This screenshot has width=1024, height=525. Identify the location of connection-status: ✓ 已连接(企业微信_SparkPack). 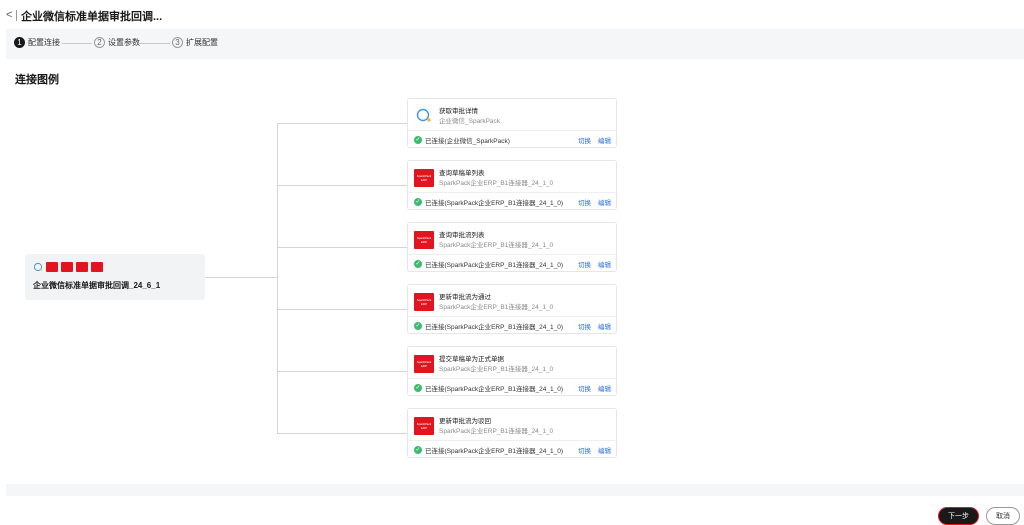
(462, 140).